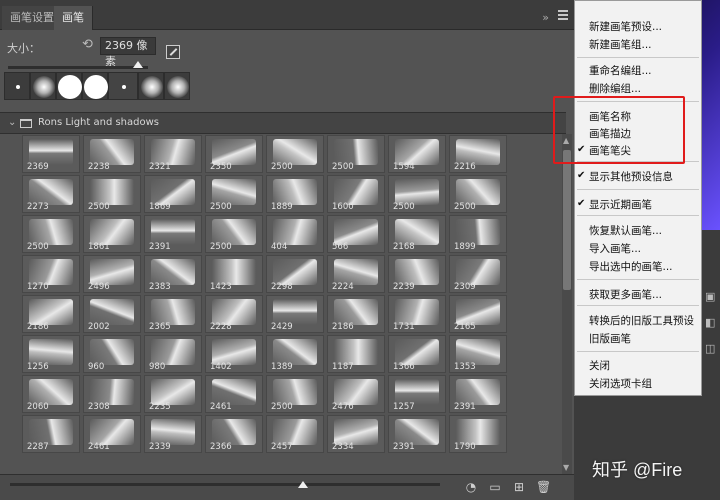 The width and height of the screenshot is (720, 500). Describe the element at coordinates (356, 194) in the screenshot. I see `brush-preset-cell: 1600` at that location.